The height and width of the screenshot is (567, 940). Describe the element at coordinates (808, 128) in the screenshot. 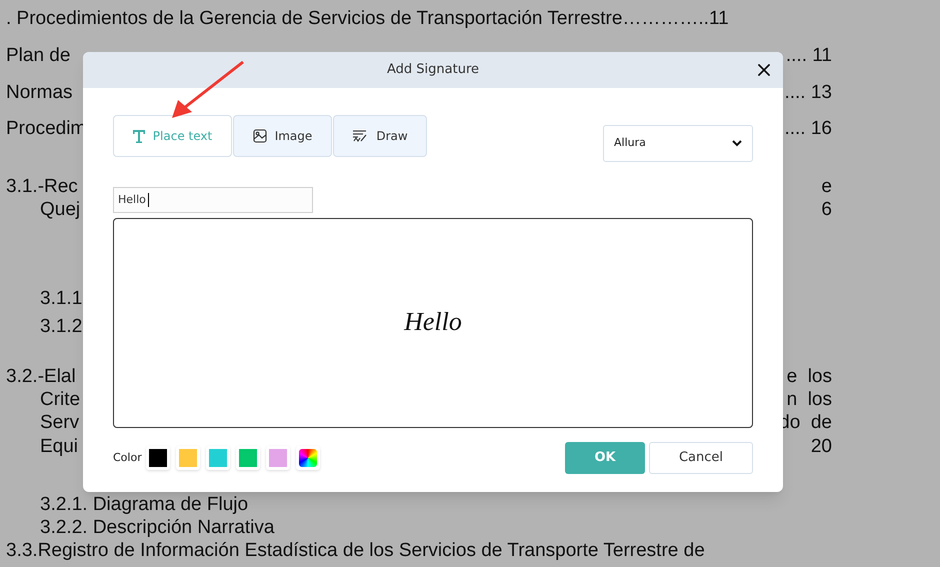

I see `document-text: .... 16` at that location.